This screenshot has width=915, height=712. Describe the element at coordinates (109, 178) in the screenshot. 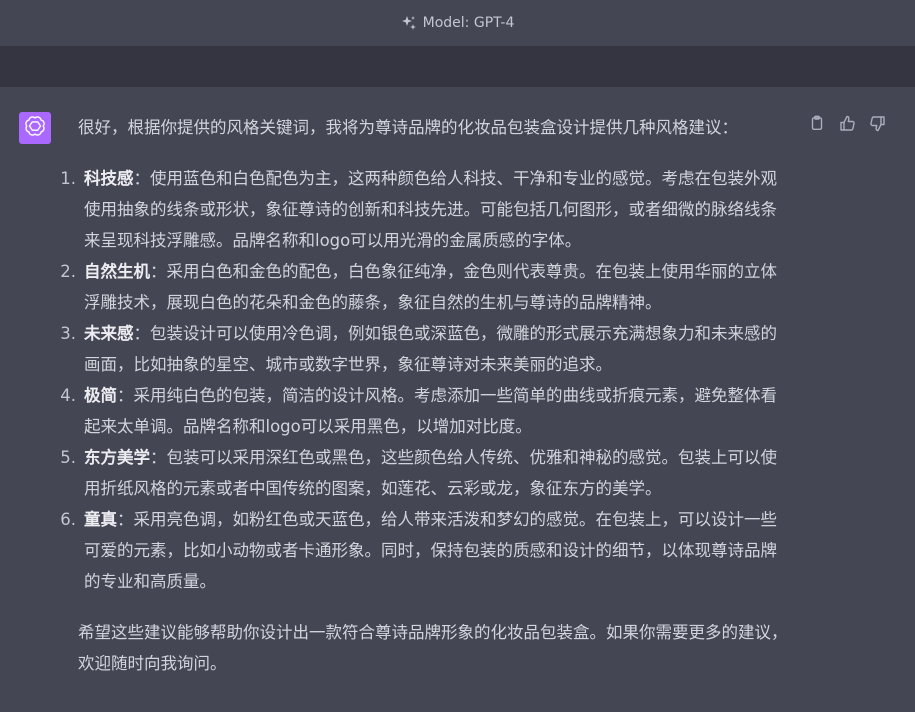

I see `style-term: 科技感` at that location.